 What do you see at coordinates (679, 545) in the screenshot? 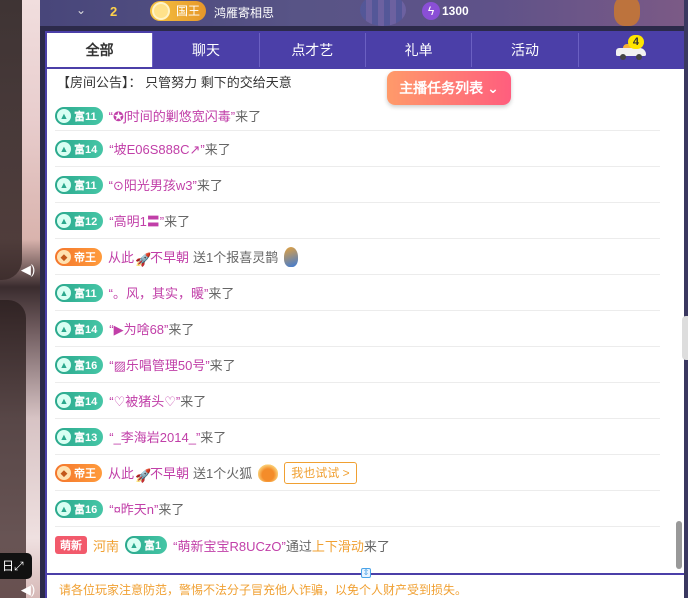
I see `scrollbar` at bounding box center [679, 545].